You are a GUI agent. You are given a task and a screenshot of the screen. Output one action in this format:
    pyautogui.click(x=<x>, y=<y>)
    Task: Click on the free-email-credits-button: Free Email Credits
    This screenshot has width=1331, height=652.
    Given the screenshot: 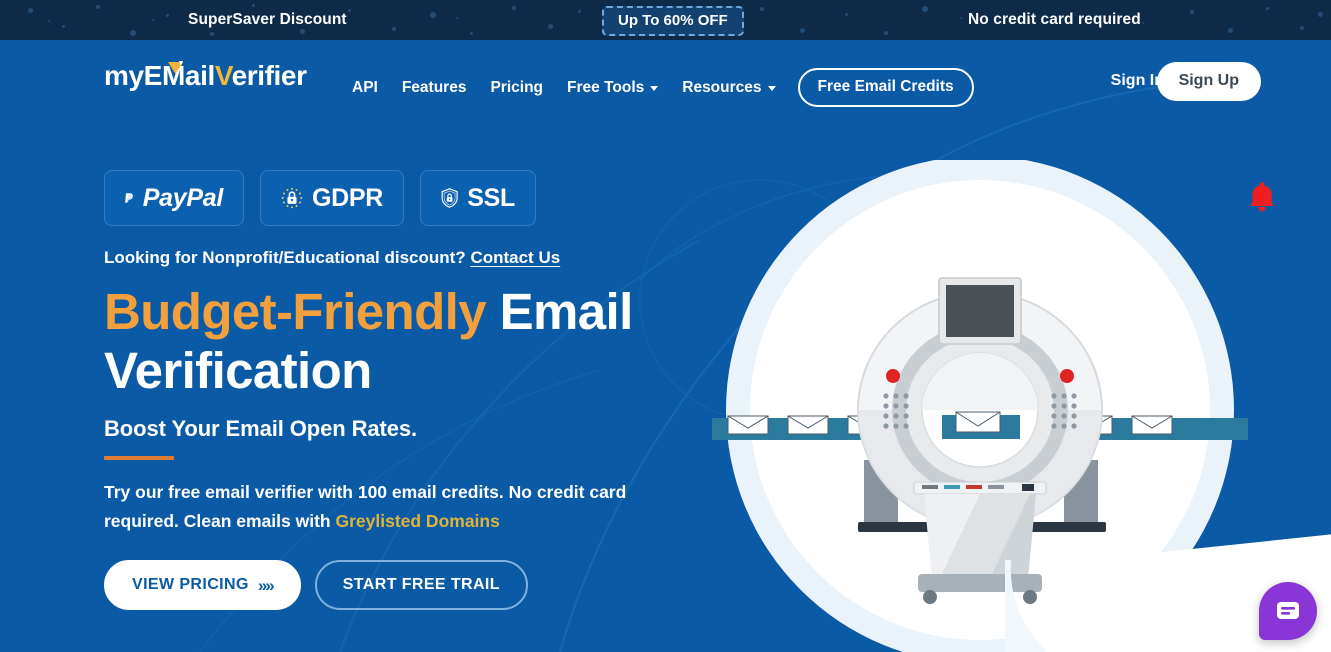 What is the action you would take?
    pyautogui.click(x=885, y=87)
    